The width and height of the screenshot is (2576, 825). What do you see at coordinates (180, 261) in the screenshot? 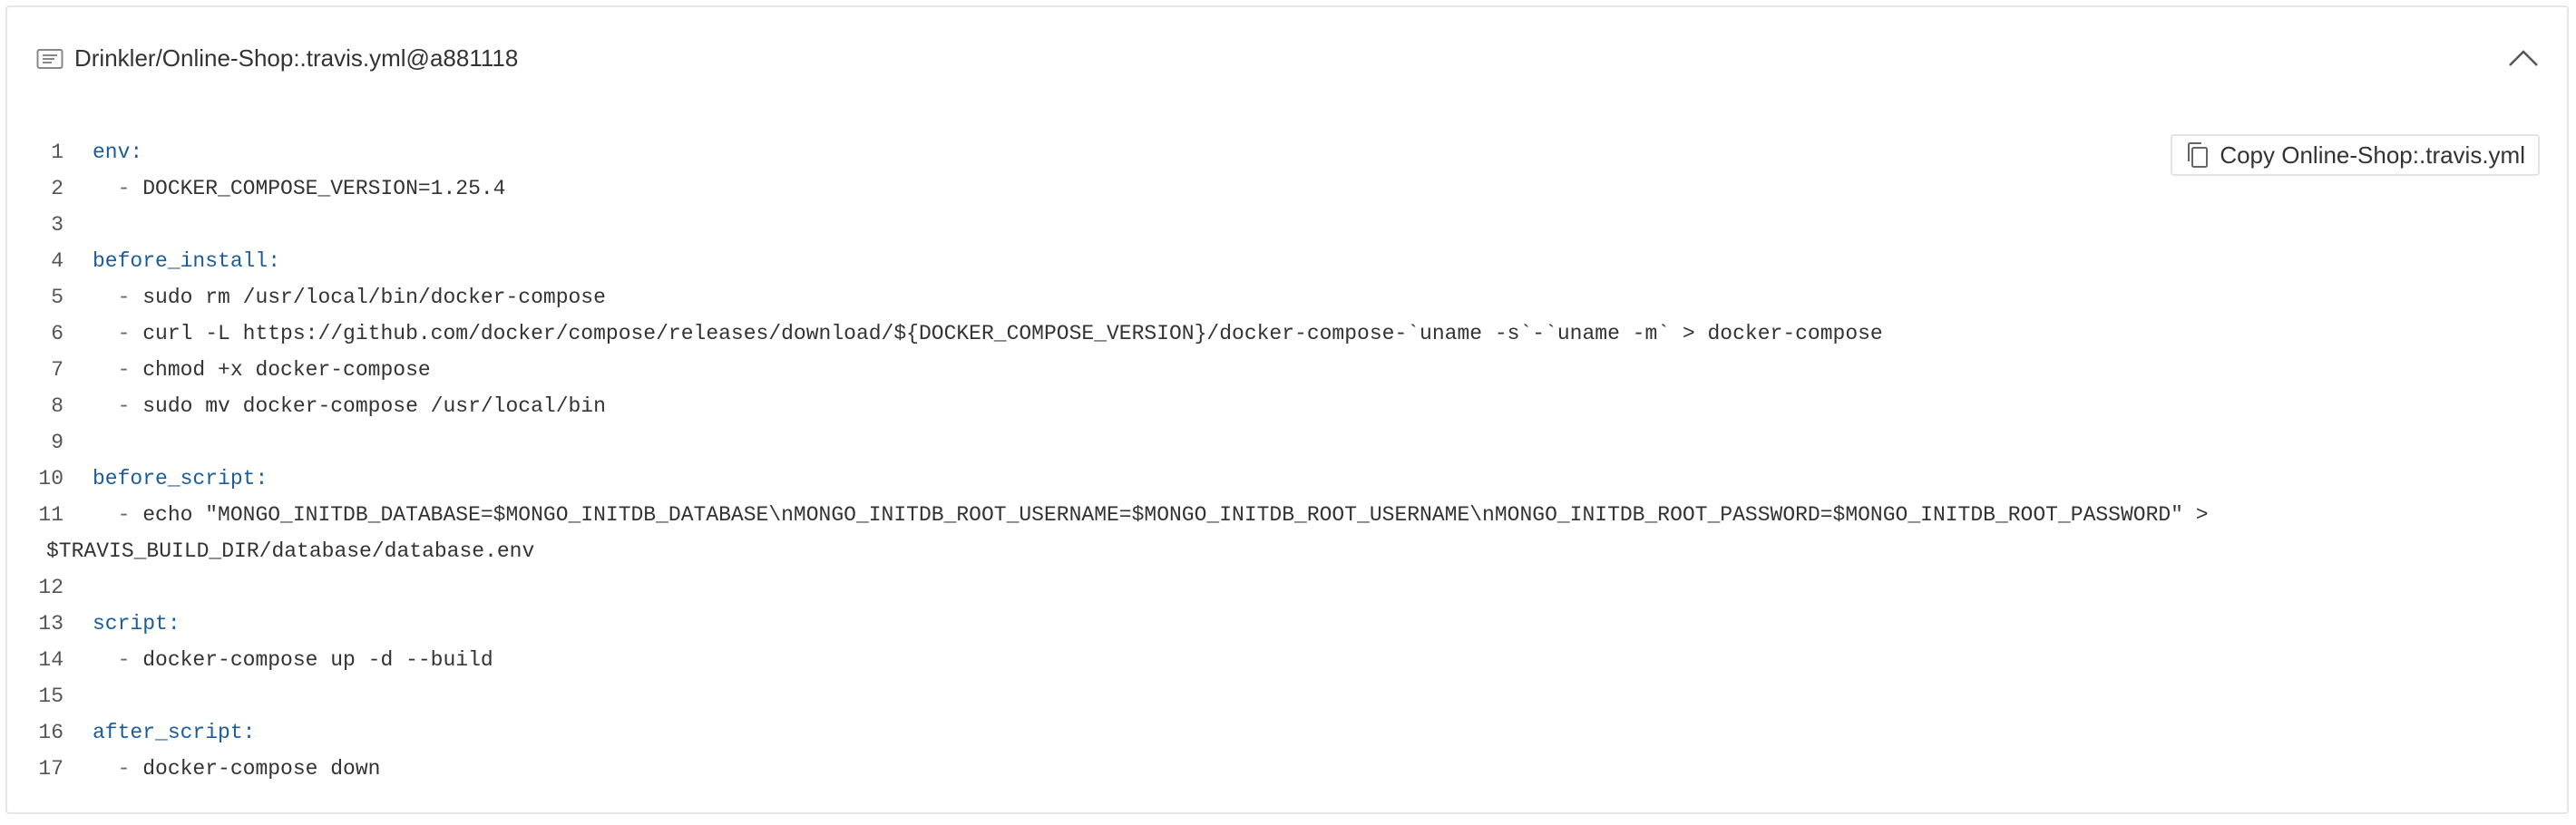
I see `yaml-key: before_install` at bounding box center [180, 261].